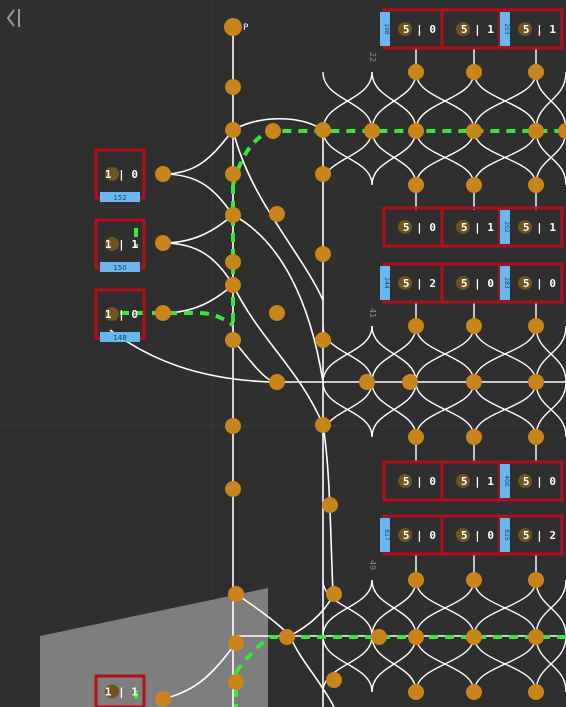  I want to click on spot-status: 5 | 2, so click(419, 283).